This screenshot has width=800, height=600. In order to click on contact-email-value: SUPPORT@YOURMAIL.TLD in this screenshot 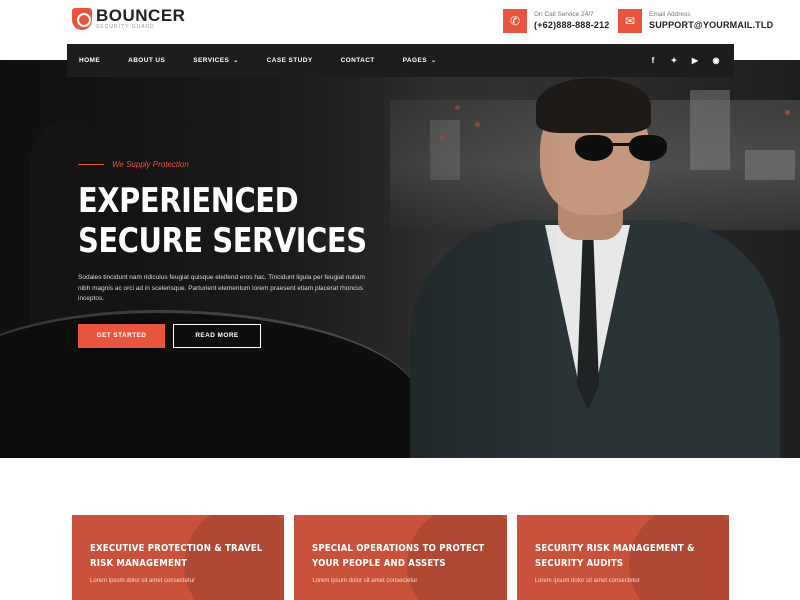, I will do `click(711, 25)`.